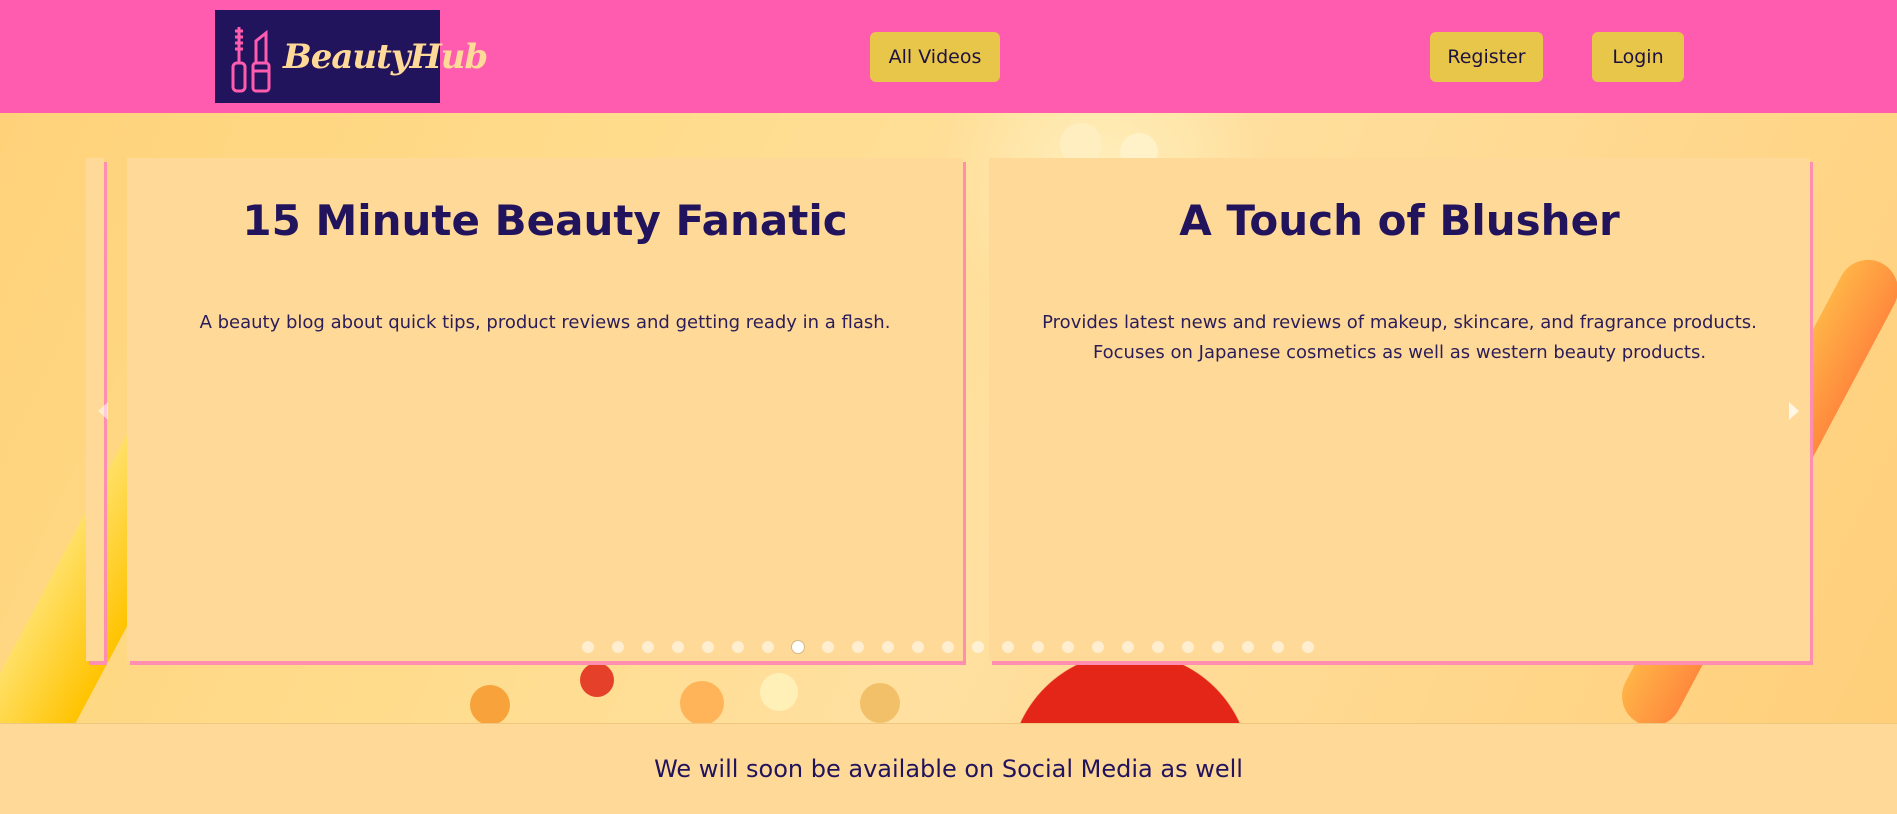 Image resolution: width=1897 pixels, height=814 pixels. I want to click on card-title: 15 Minute Beauty Fanatic, so click(545, 220).